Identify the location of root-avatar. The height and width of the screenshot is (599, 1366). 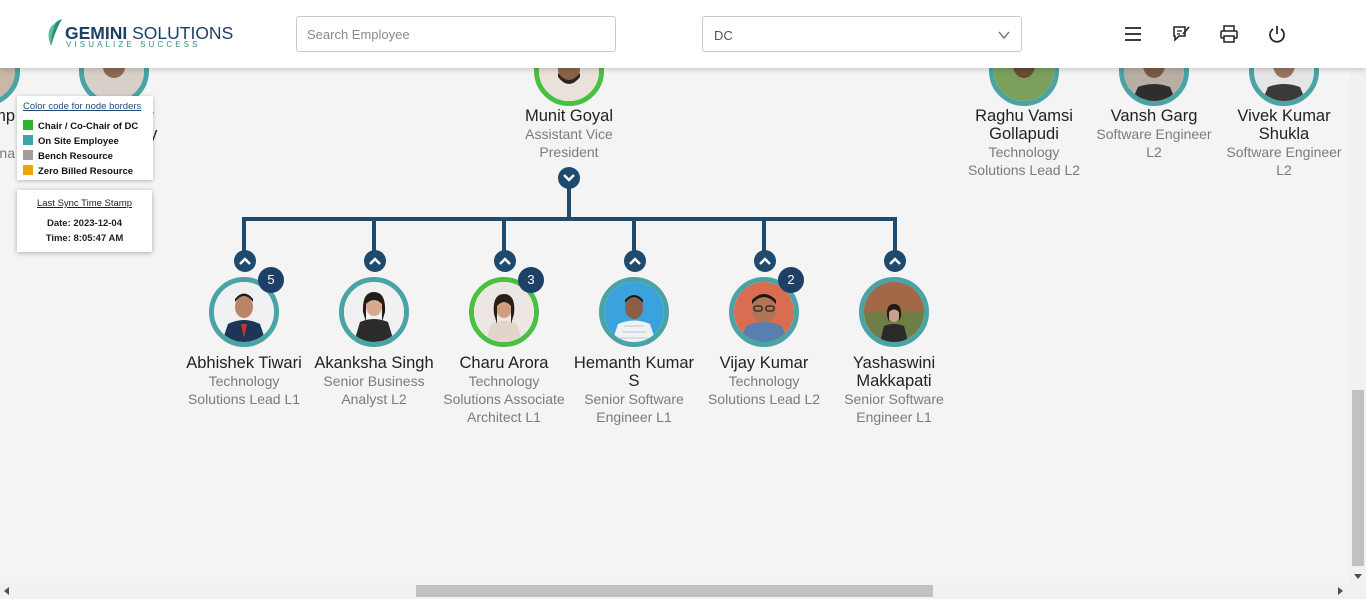
(569, 87).